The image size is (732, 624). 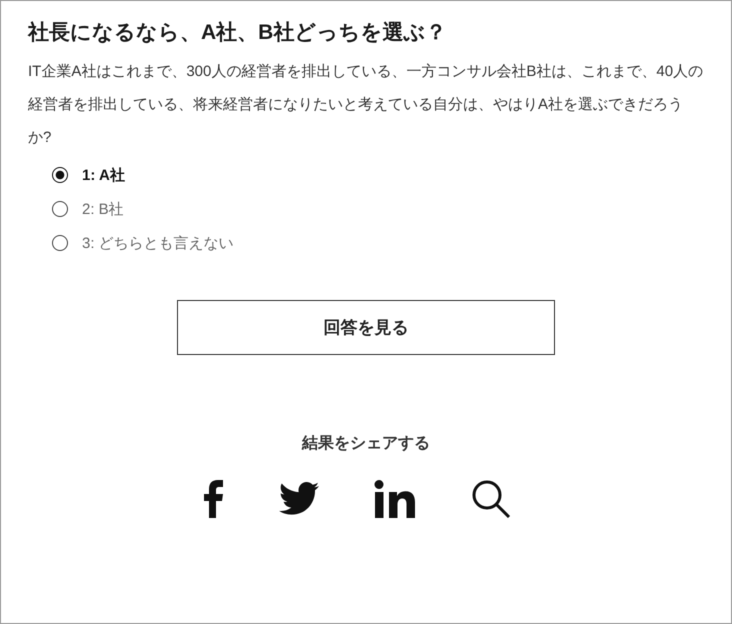 I want to click on answer-option: 1: A社, so click(x=378, y=175).